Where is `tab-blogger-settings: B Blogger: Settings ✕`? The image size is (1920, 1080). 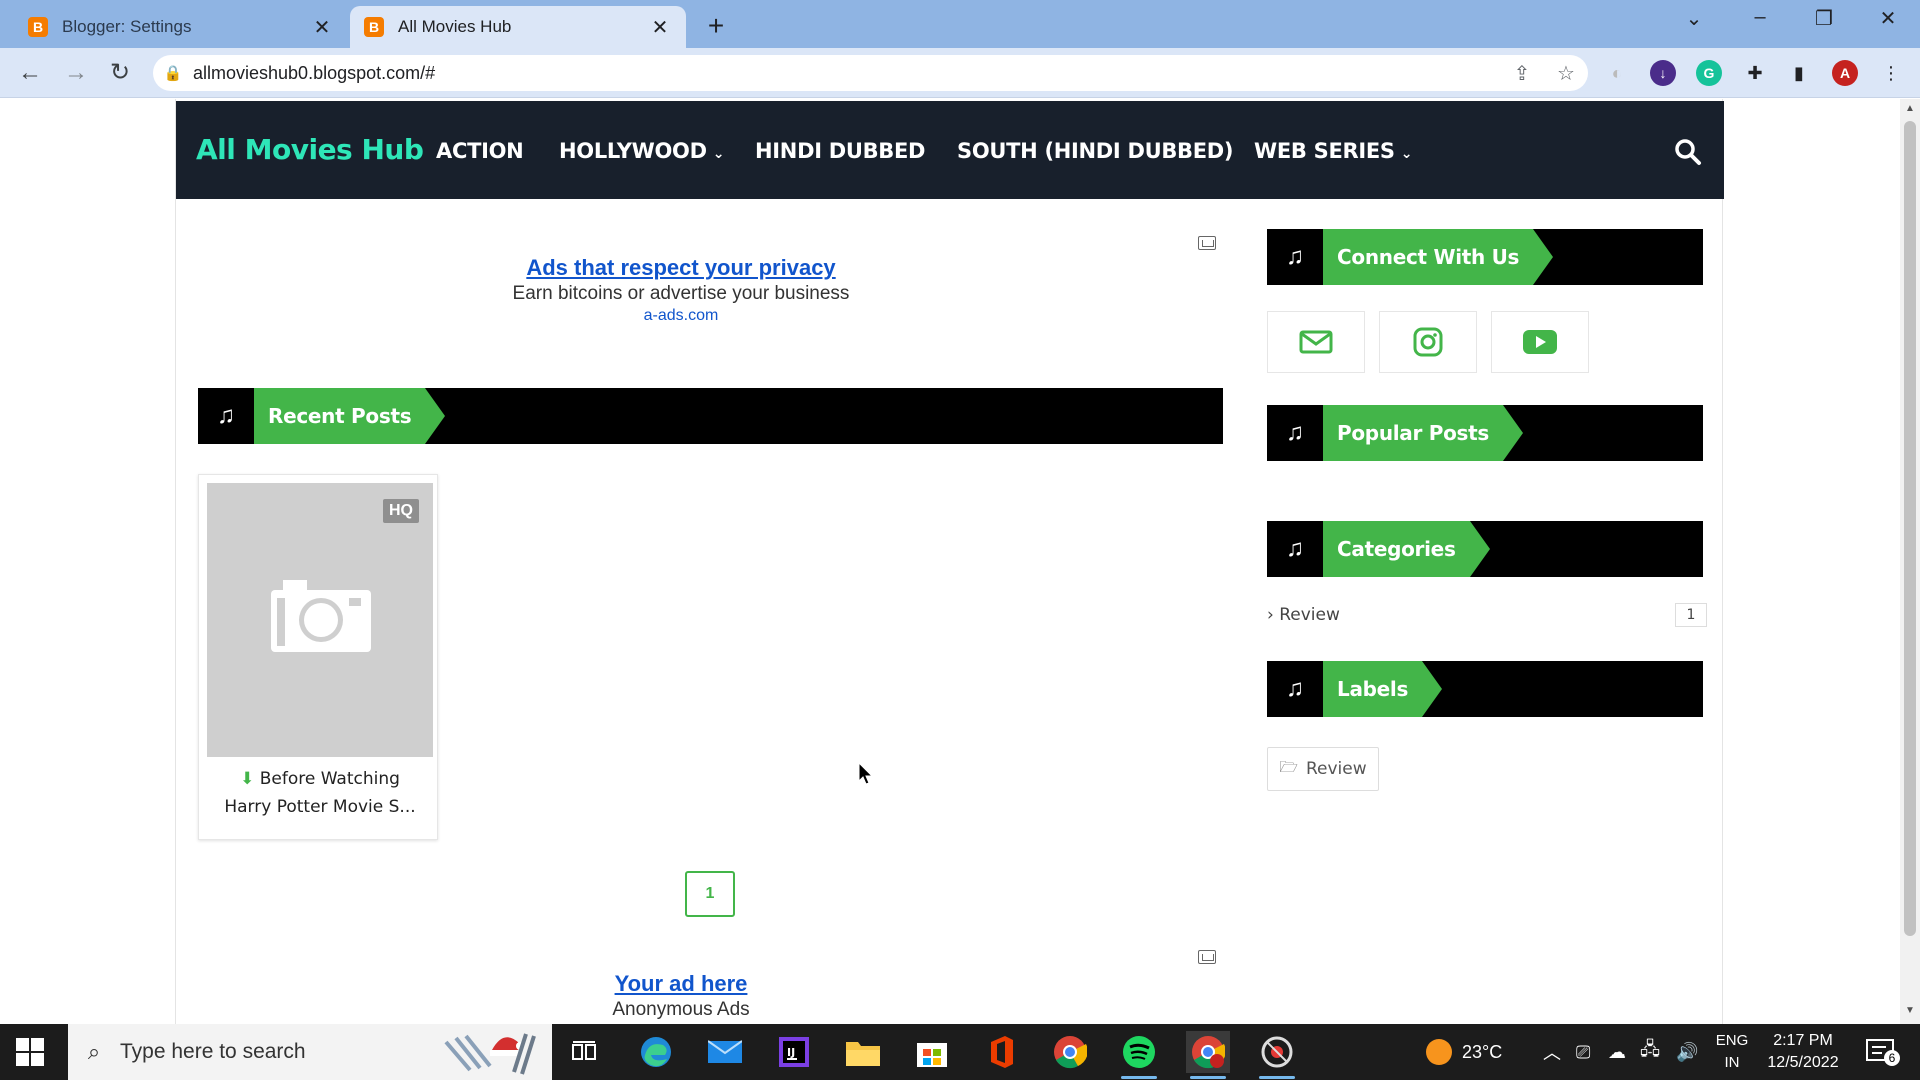 tab-blogger-settings: B Blogger: Settings ✕ is located at coordinates (181, 27).